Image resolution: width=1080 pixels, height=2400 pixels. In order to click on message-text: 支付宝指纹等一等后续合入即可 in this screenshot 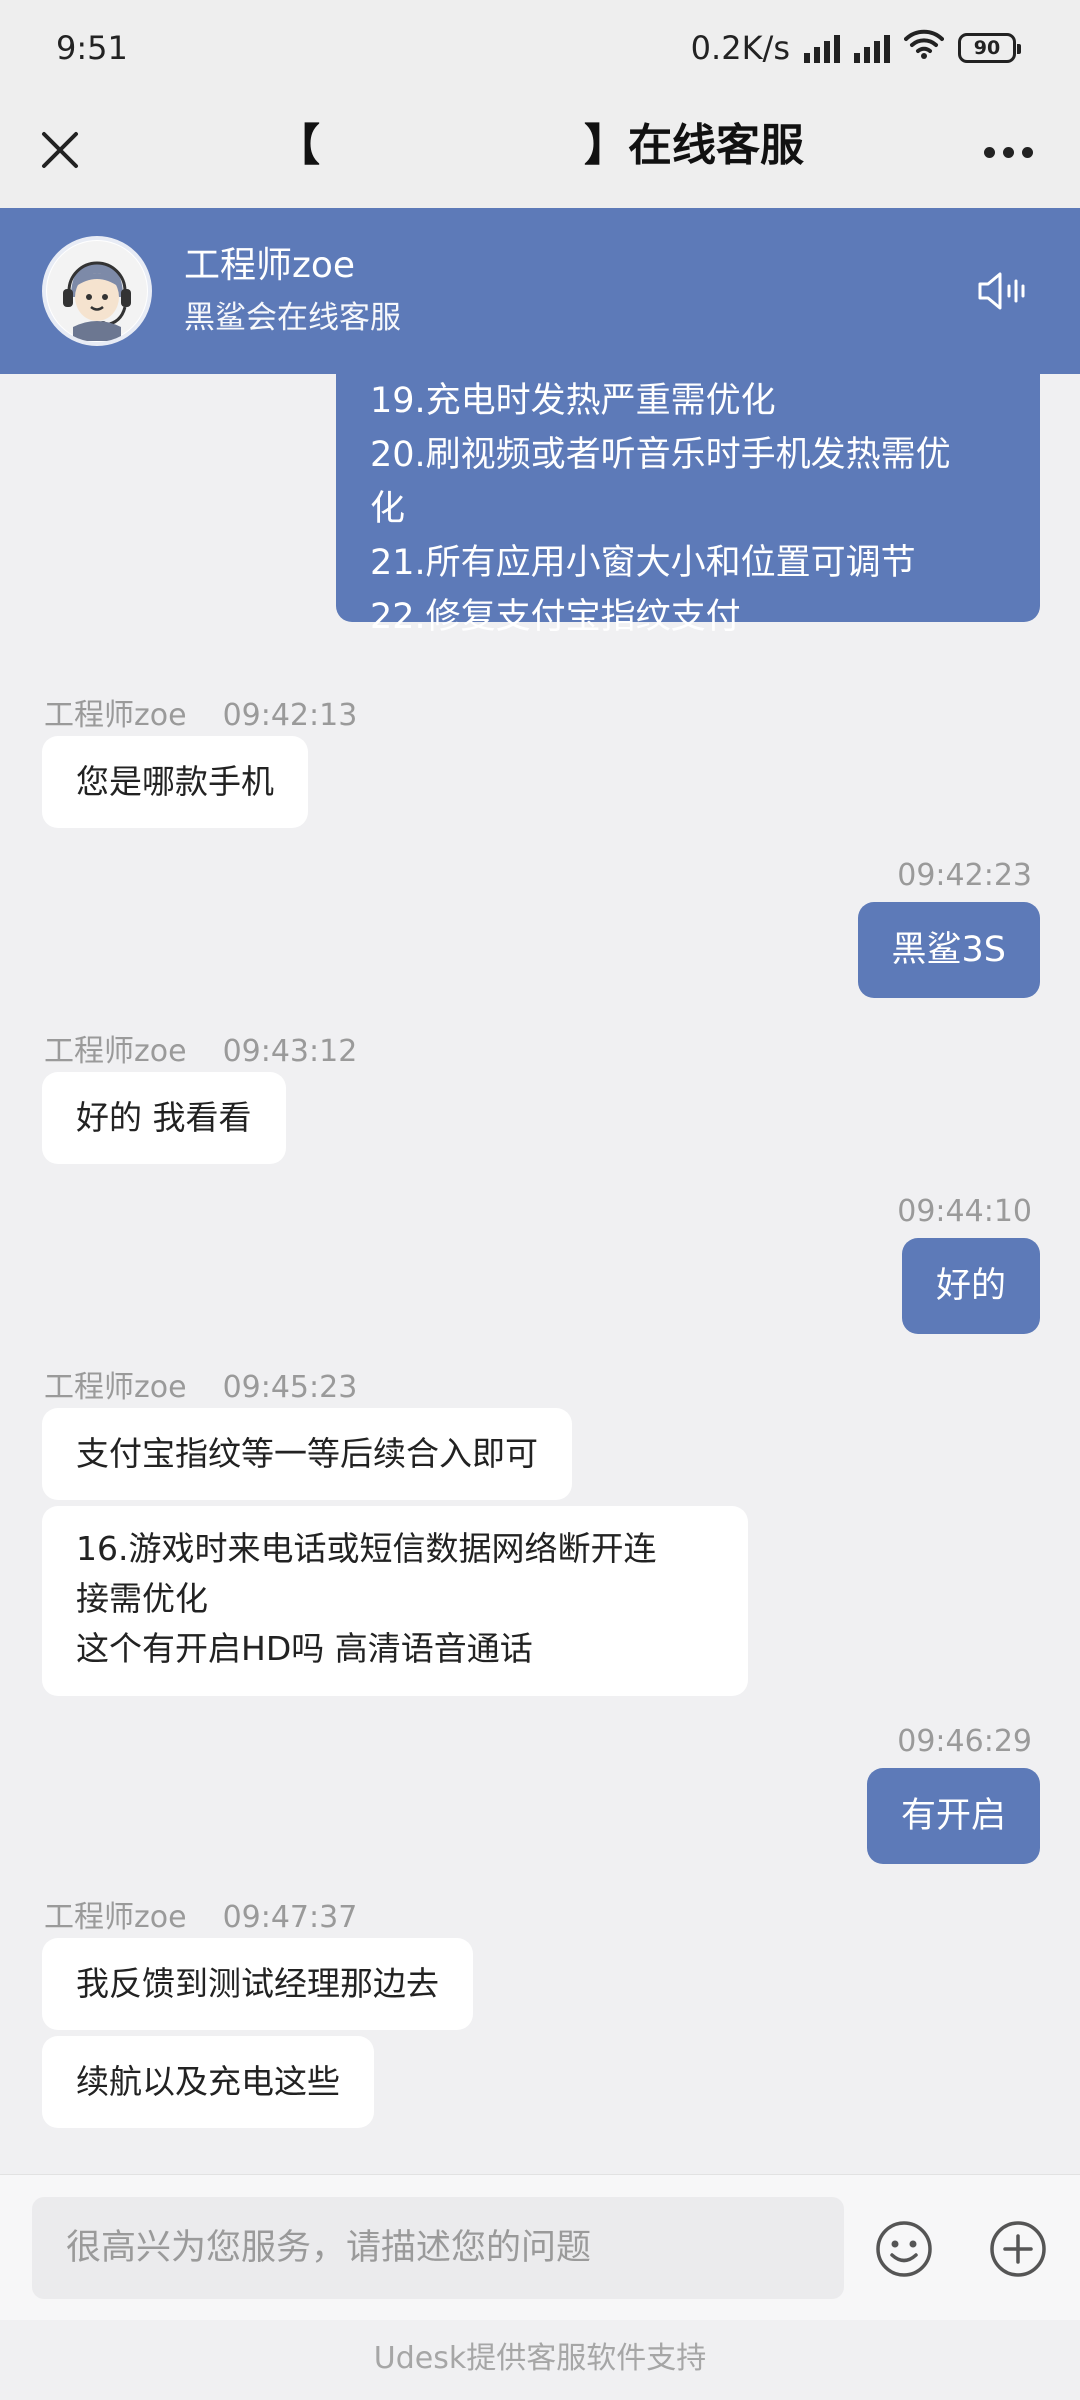, I will do `click(307, 1453)`.